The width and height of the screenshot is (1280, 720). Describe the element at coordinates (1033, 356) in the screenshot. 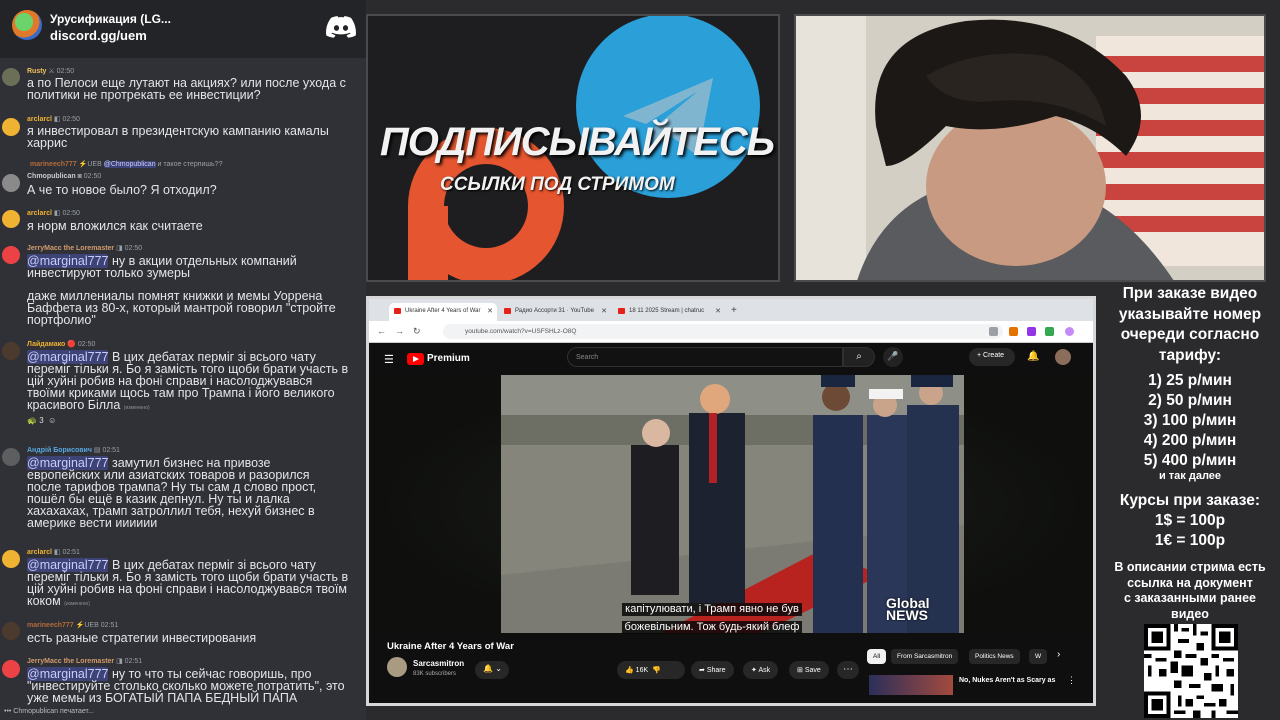

I see `notifications-icon: 🔔` at that location.